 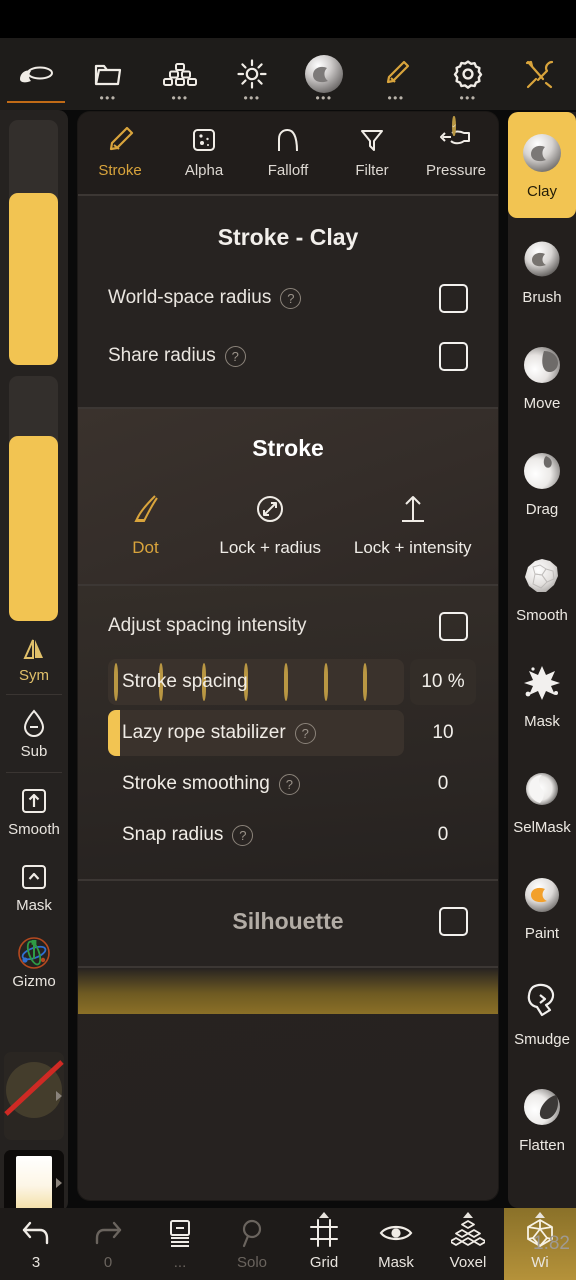 What do you see at coordinates (324, 1233) in the screenshot?
I see `grid-icon` at bounding box center [324, 1233].